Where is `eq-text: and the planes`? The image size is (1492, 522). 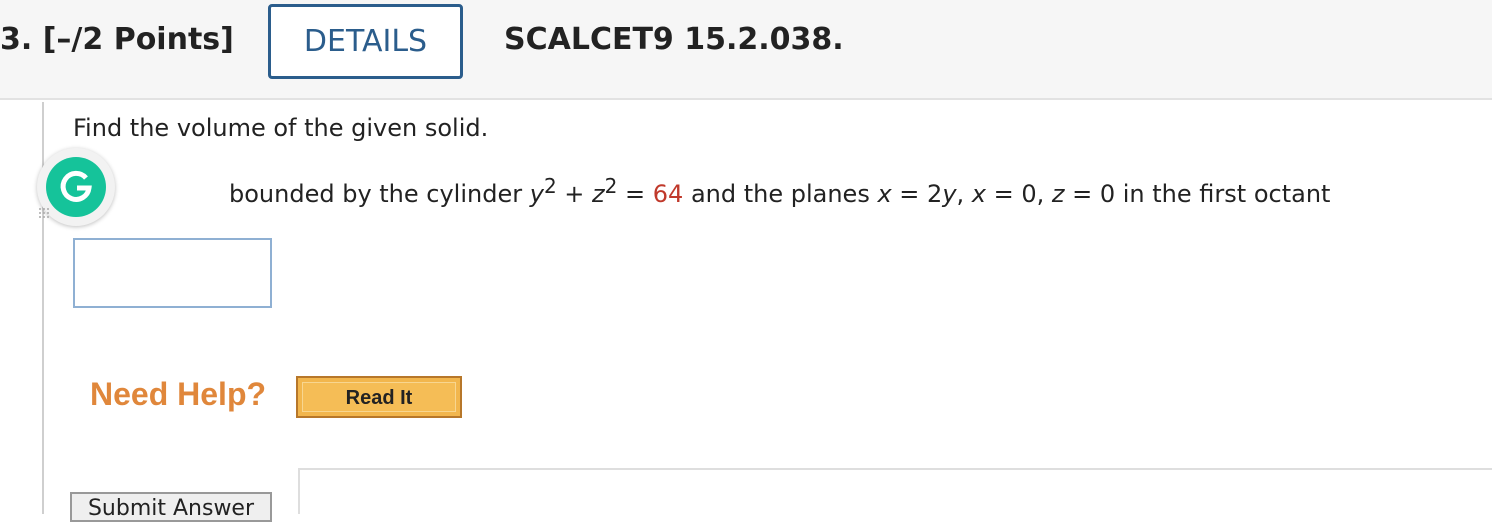
eq-text: and the planes is located at coordinates (780, 194).